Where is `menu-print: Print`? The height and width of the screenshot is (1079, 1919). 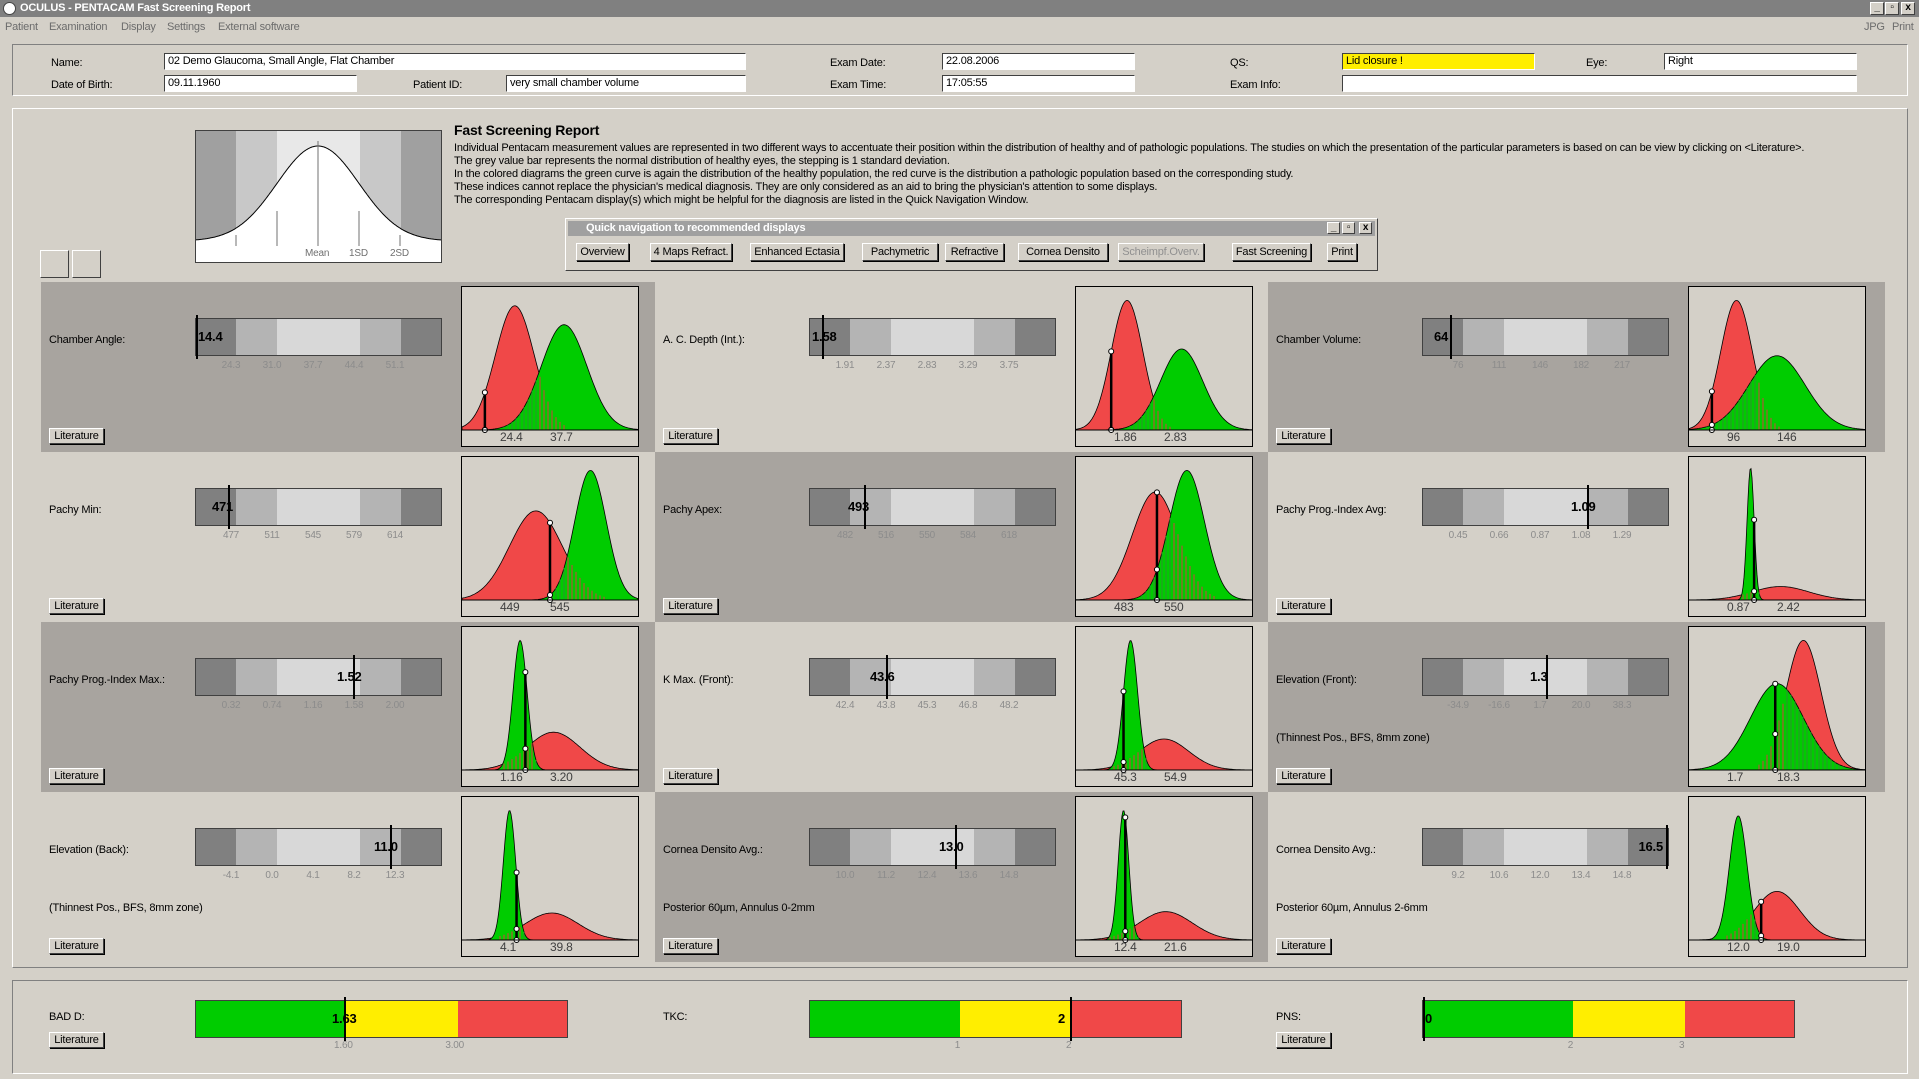
menu-print: Print is located at coordinates (1903, 27).